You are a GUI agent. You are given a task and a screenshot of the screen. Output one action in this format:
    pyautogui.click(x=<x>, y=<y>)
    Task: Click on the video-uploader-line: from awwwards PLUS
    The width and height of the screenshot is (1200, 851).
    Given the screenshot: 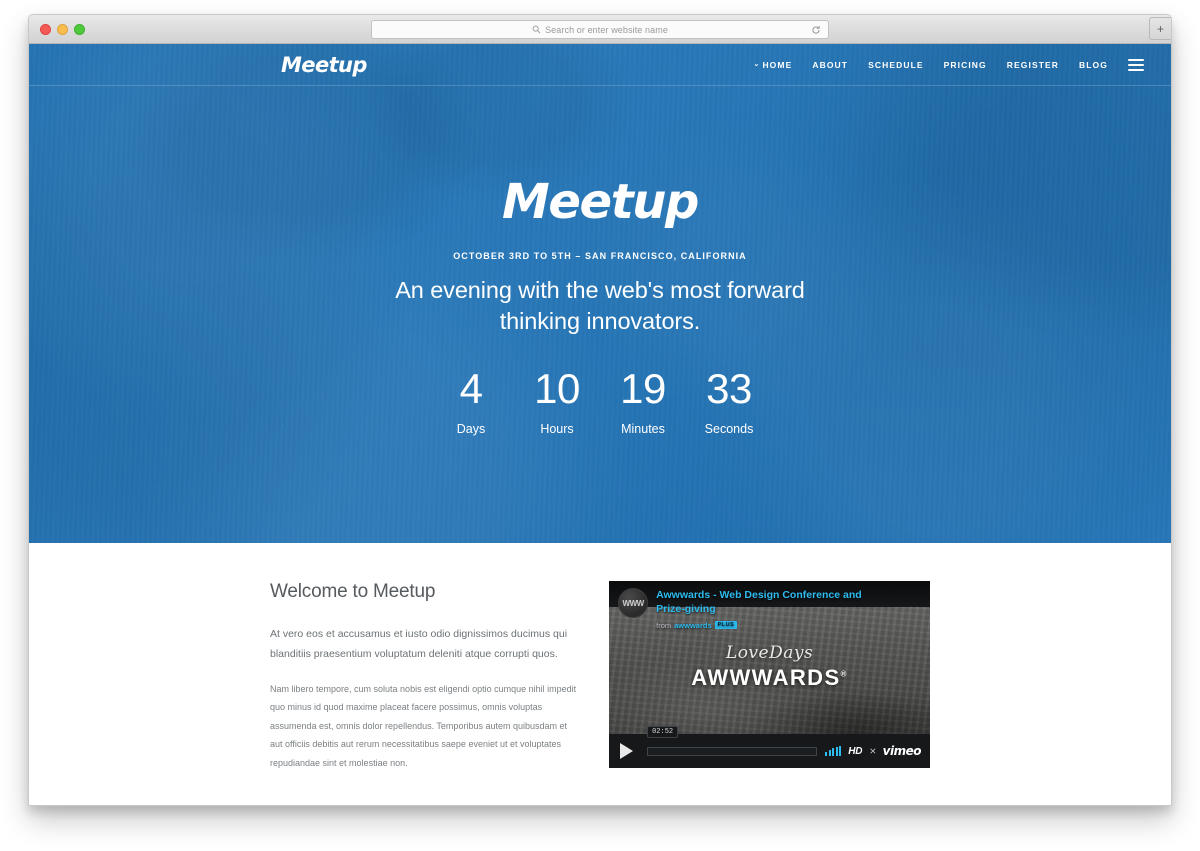 What is the action you would take?
    pyautogui.click(x=772, y=625)
    